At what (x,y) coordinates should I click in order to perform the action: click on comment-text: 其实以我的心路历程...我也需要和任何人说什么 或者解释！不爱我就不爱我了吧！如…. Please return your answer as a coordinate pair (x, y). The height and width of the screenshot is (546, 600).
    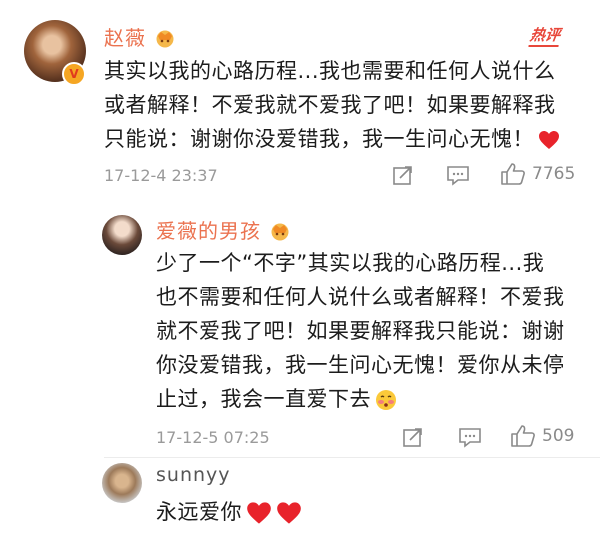
    Looking at the image, I should click on (344, 105).